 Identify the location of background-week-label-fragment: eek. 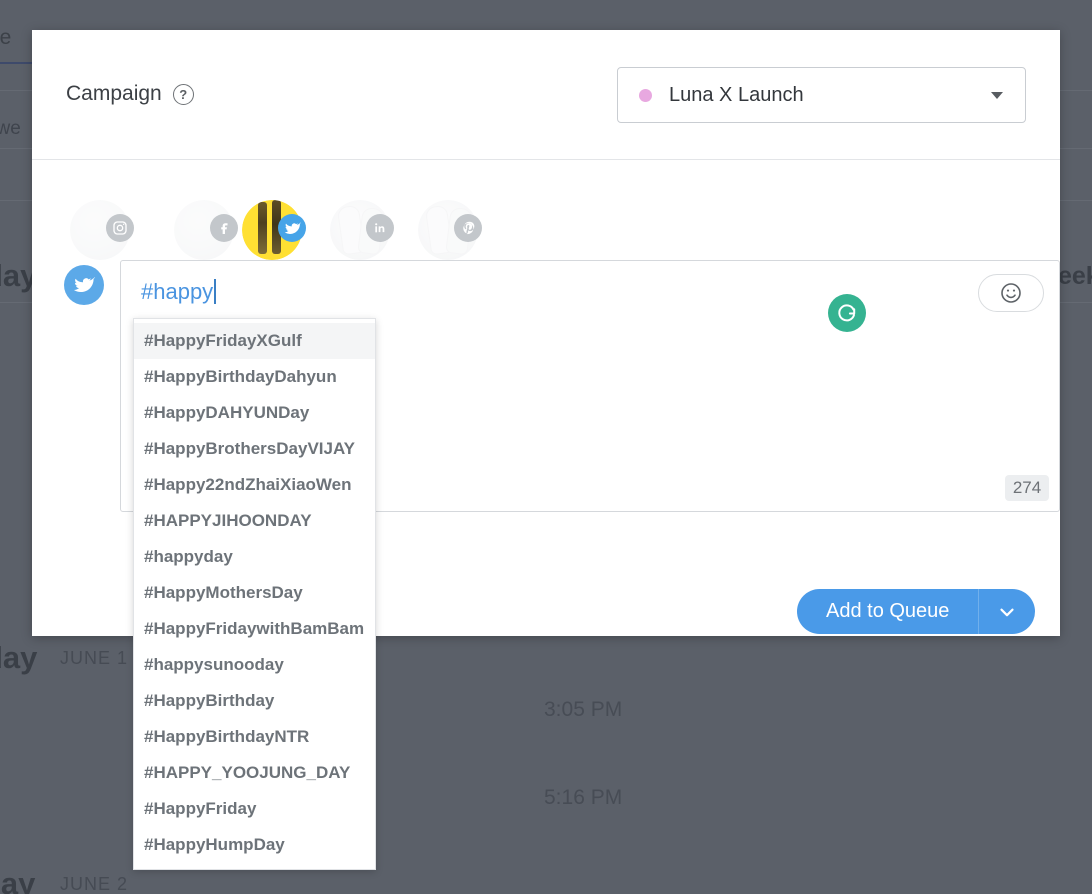
(1075, 276).